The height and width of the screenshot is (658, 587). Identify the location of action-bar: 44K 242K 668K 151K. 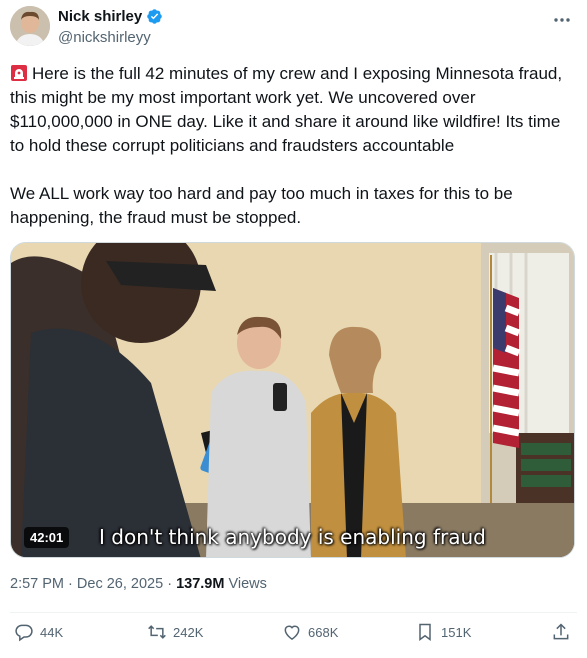
(292, 637).